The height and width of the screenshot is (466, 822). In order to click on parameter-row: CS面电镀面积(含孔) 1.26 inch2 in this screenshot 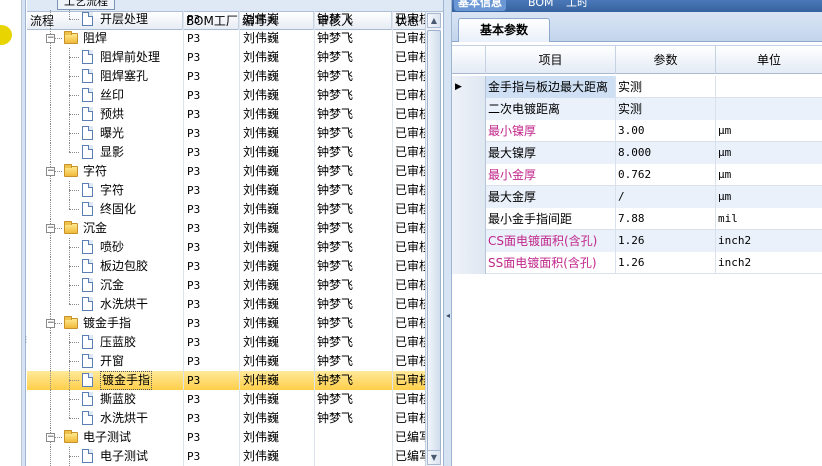, I will do `click(637, 241)`.